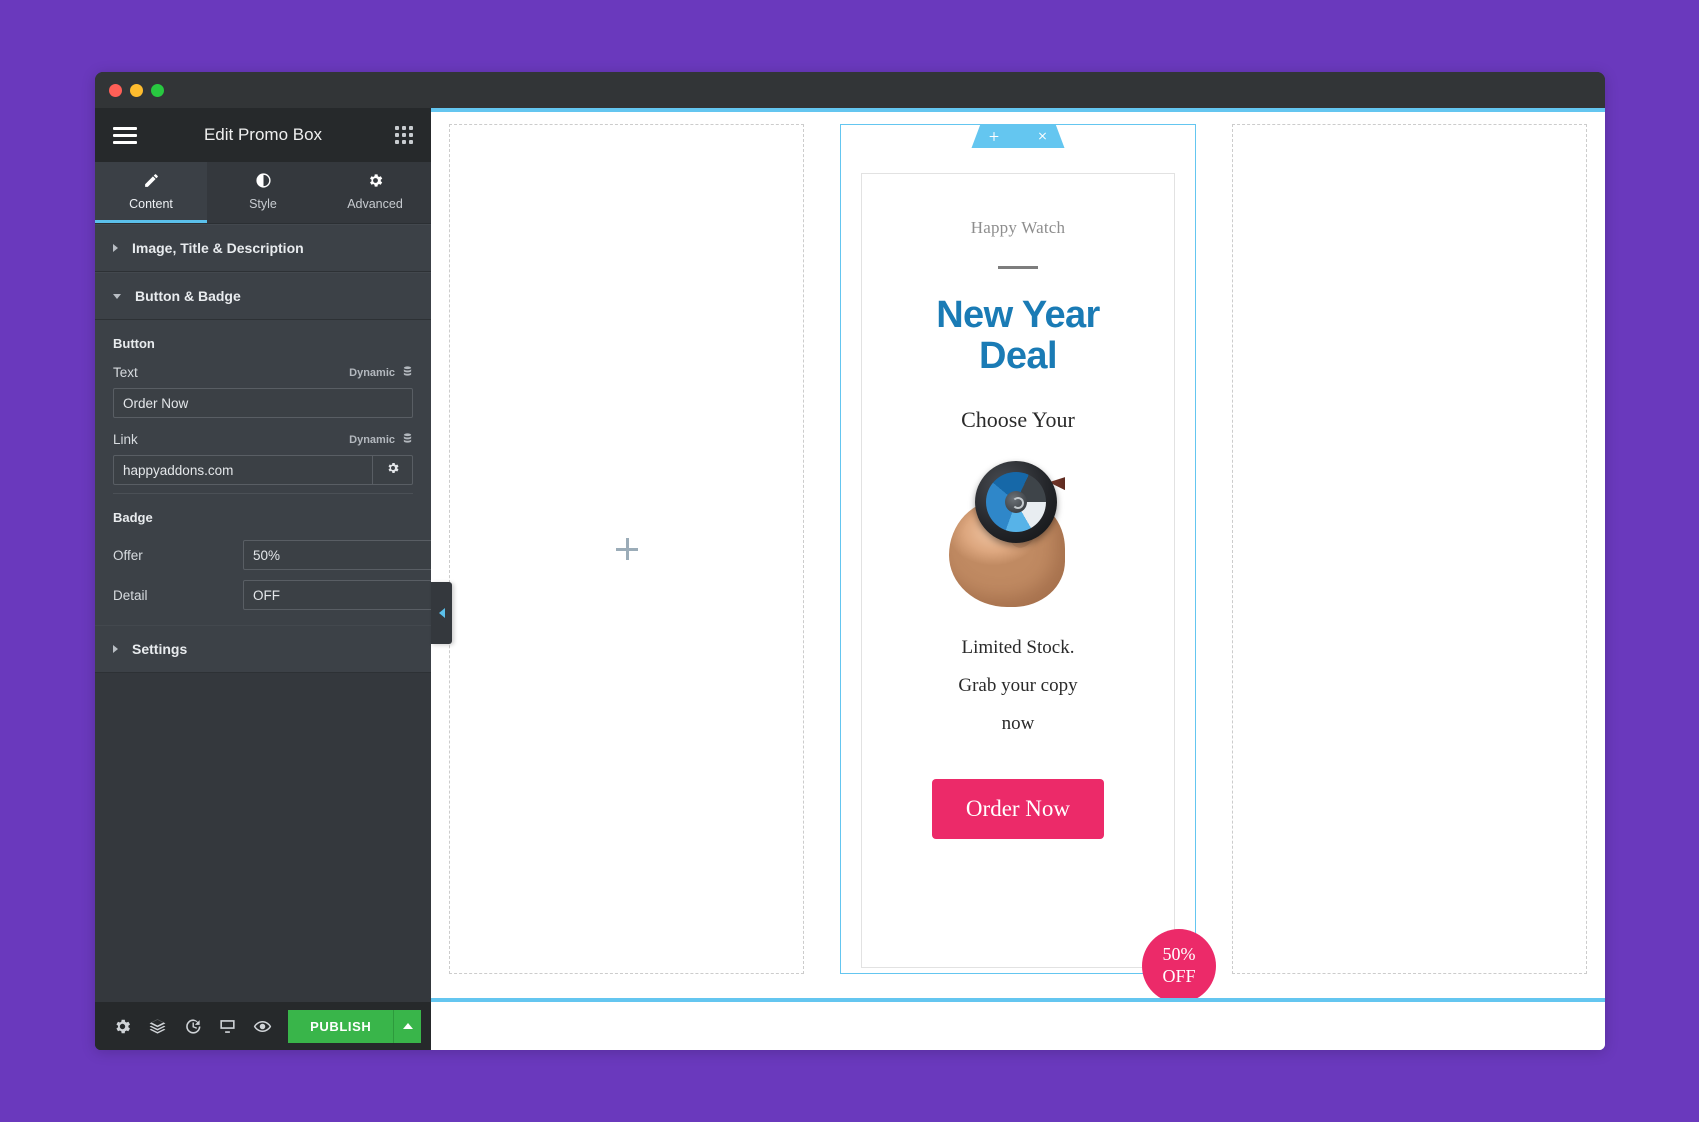 The height and width of the screenshot is (1122, 1699). I want to click on section-image-title-description: Image, Title & Description, so click(263, 248).